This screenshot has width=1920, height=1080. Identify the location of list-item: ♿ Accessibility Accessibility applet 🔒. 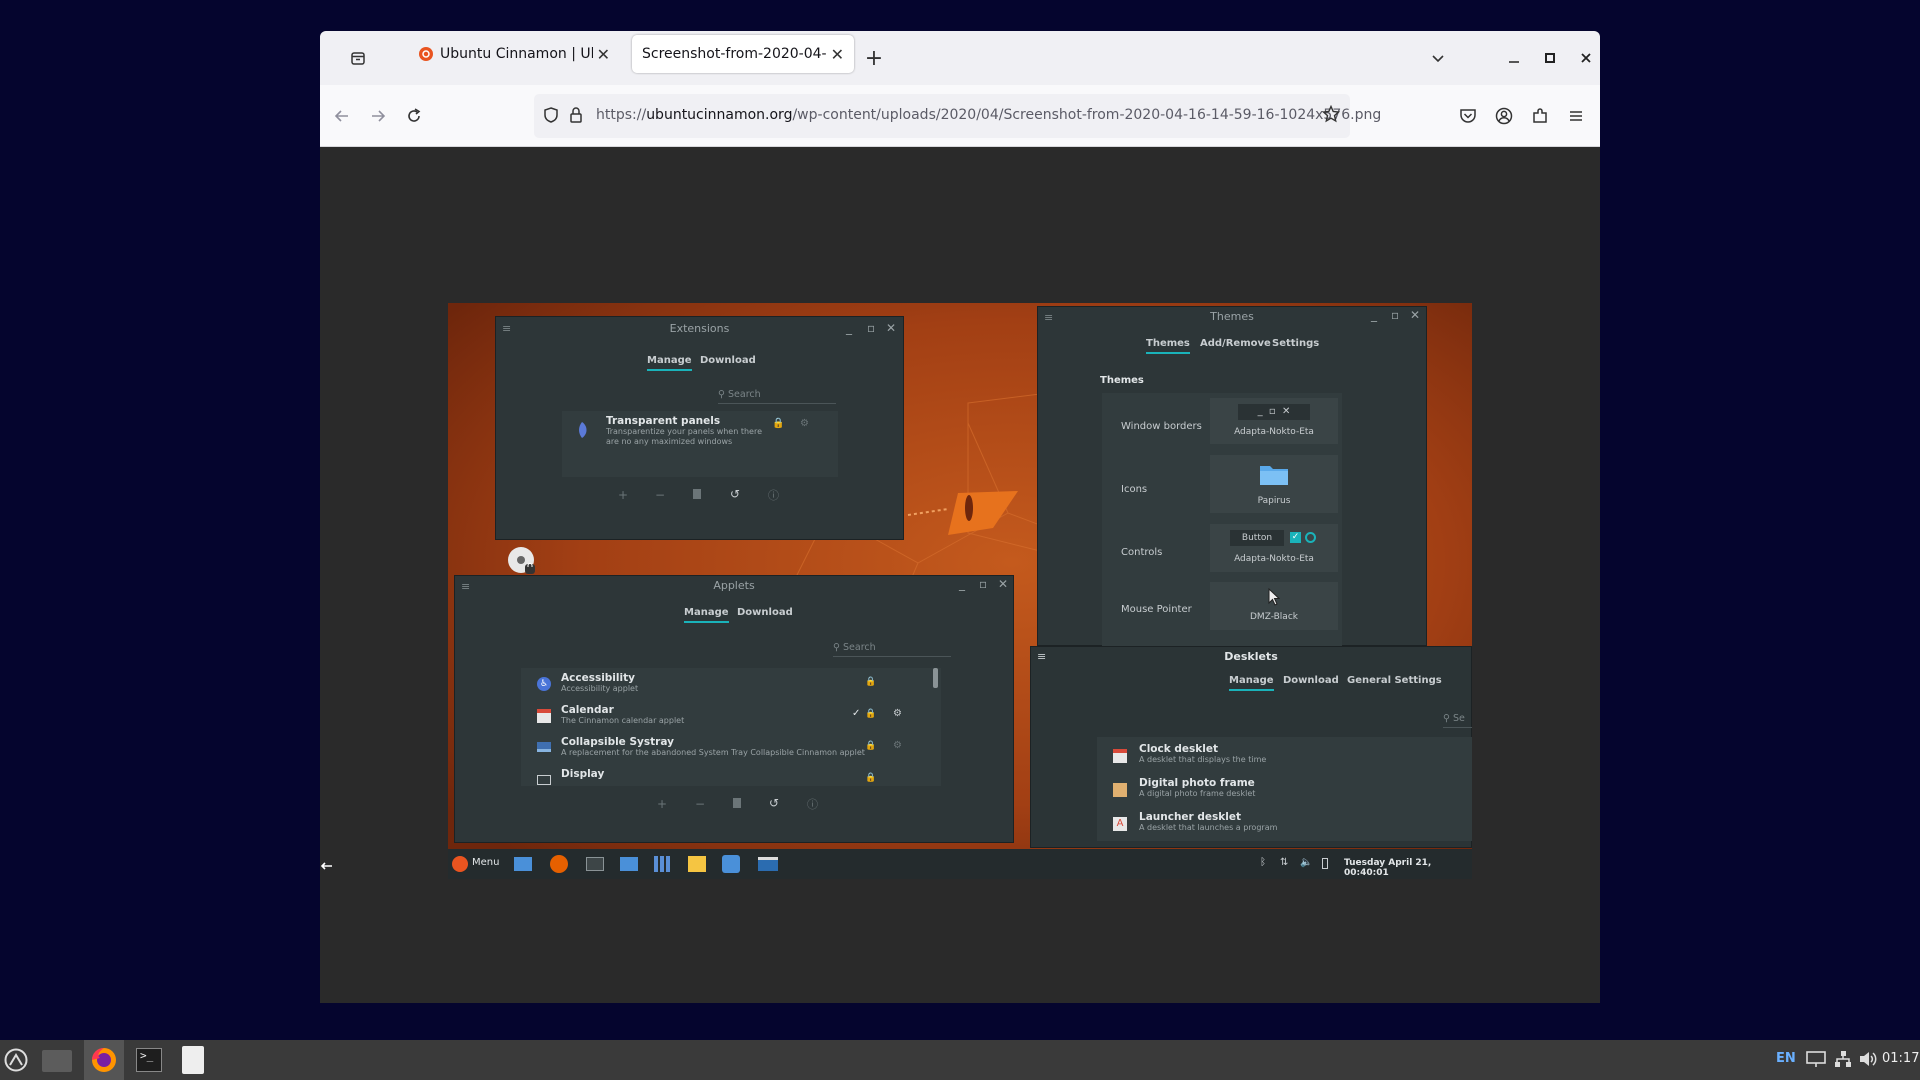
(725, 684).